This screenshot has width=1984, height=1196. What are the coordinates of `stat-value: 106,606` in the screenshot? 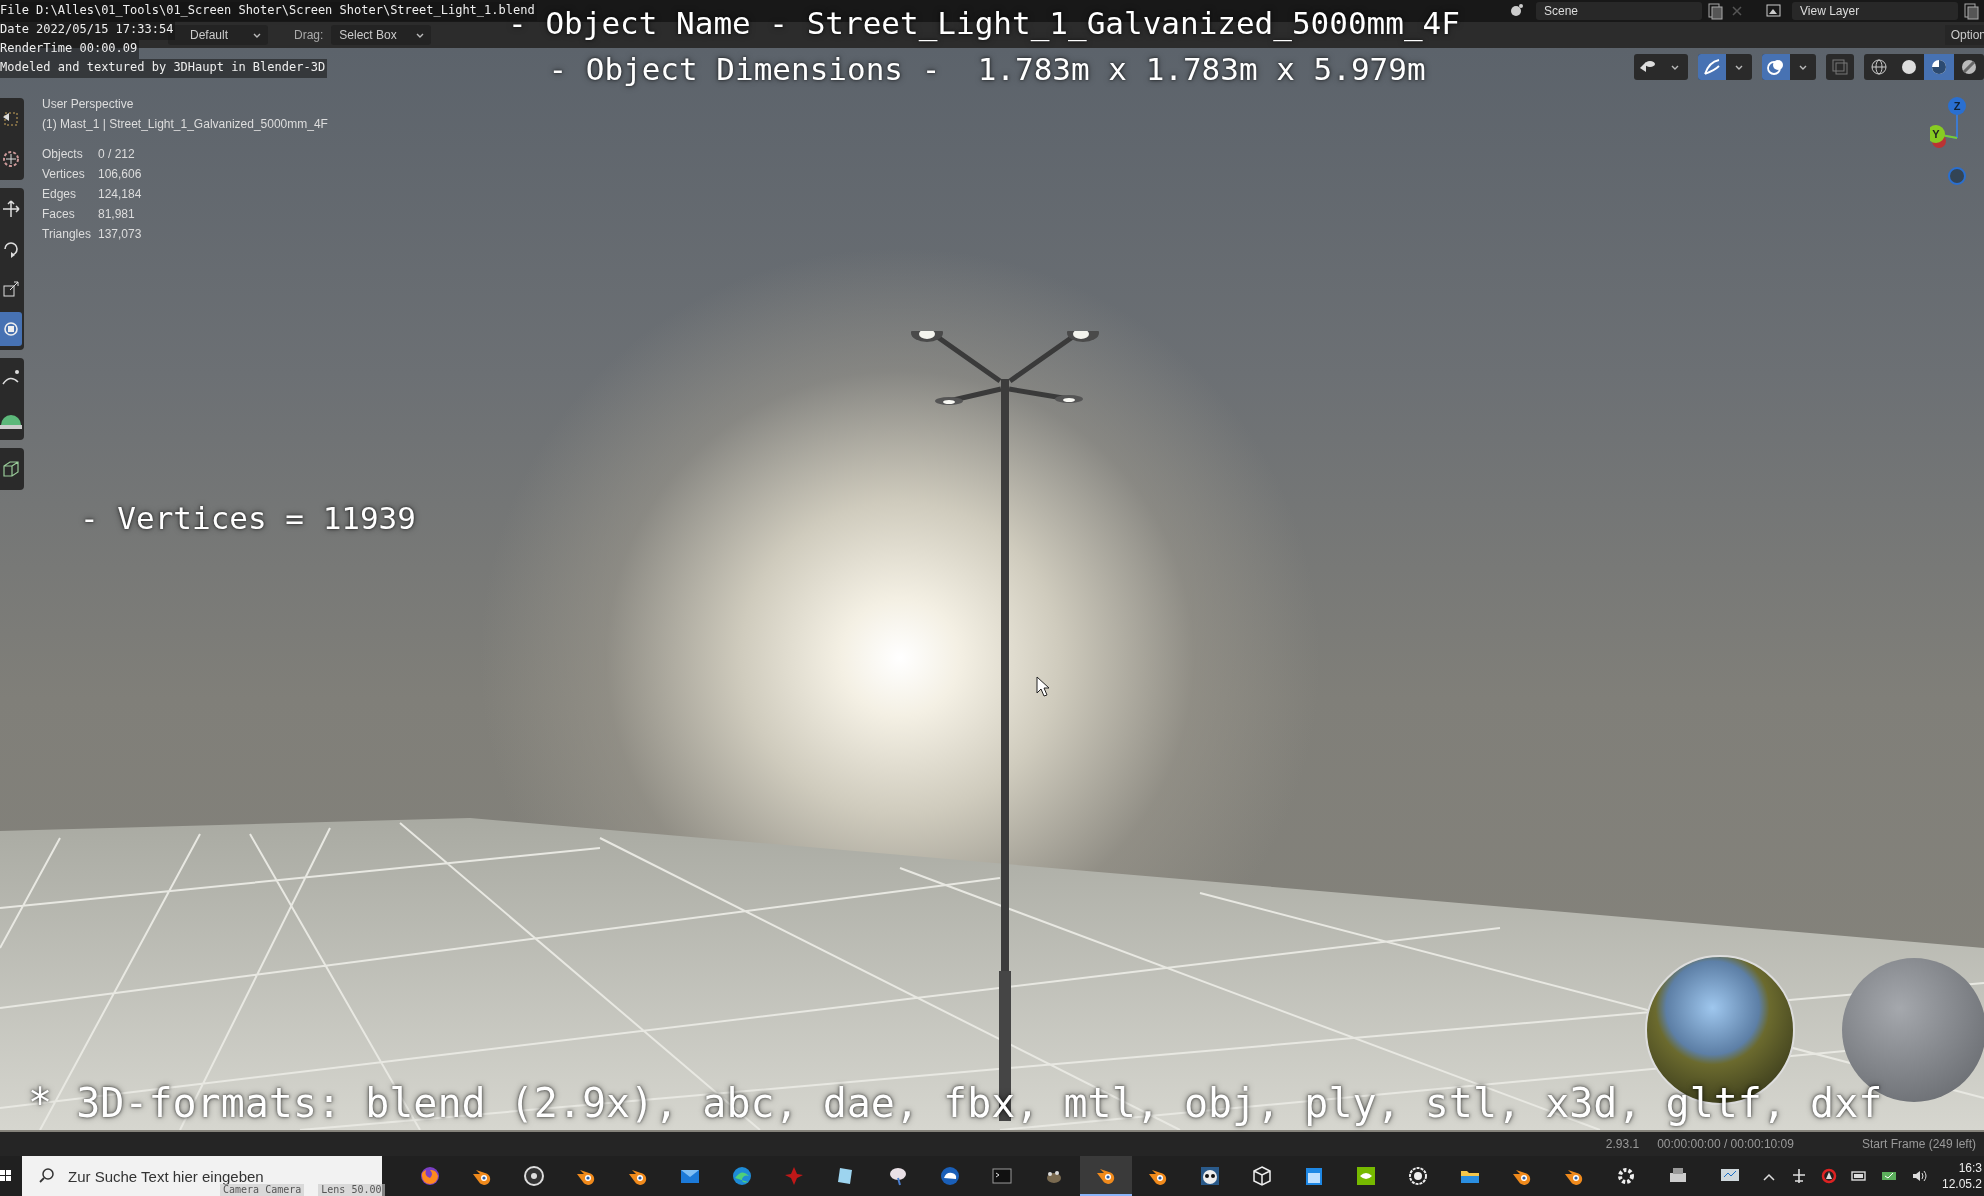 It's located at (120, 174).